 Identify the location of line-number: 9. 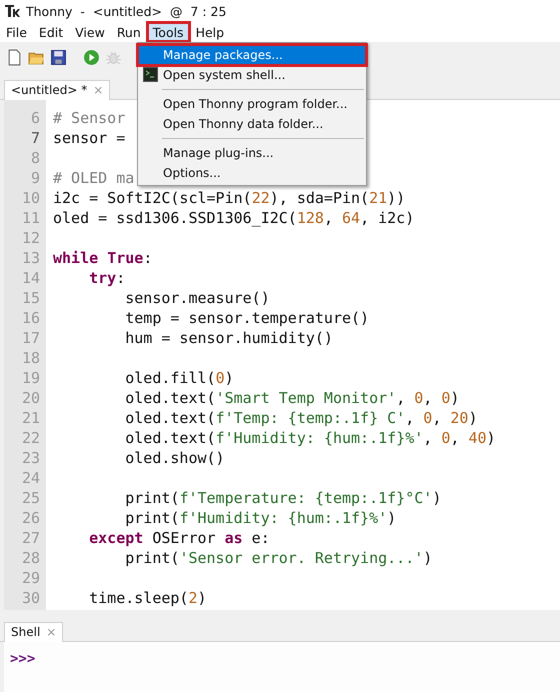
(35, 178).